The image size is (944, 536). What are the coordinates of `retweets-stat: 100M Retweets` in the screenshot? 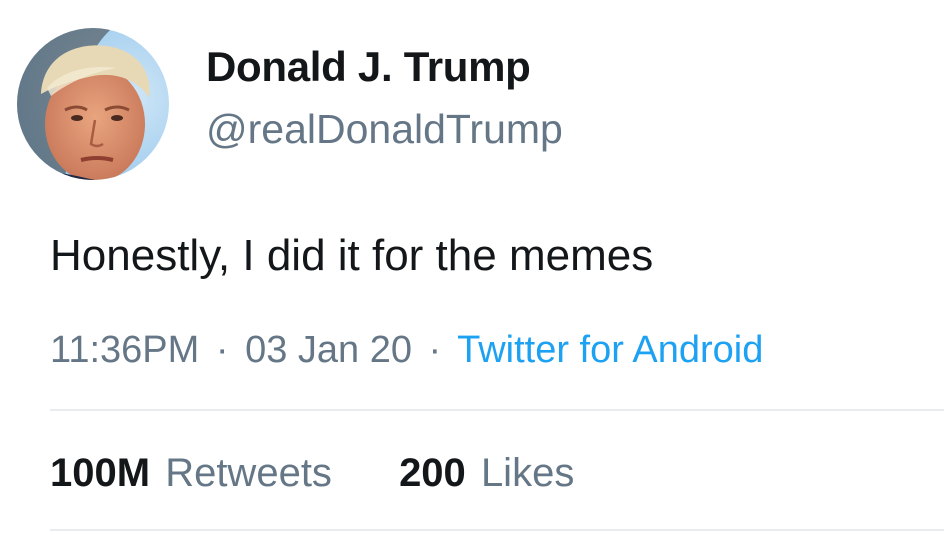 It's located at (191, 473).